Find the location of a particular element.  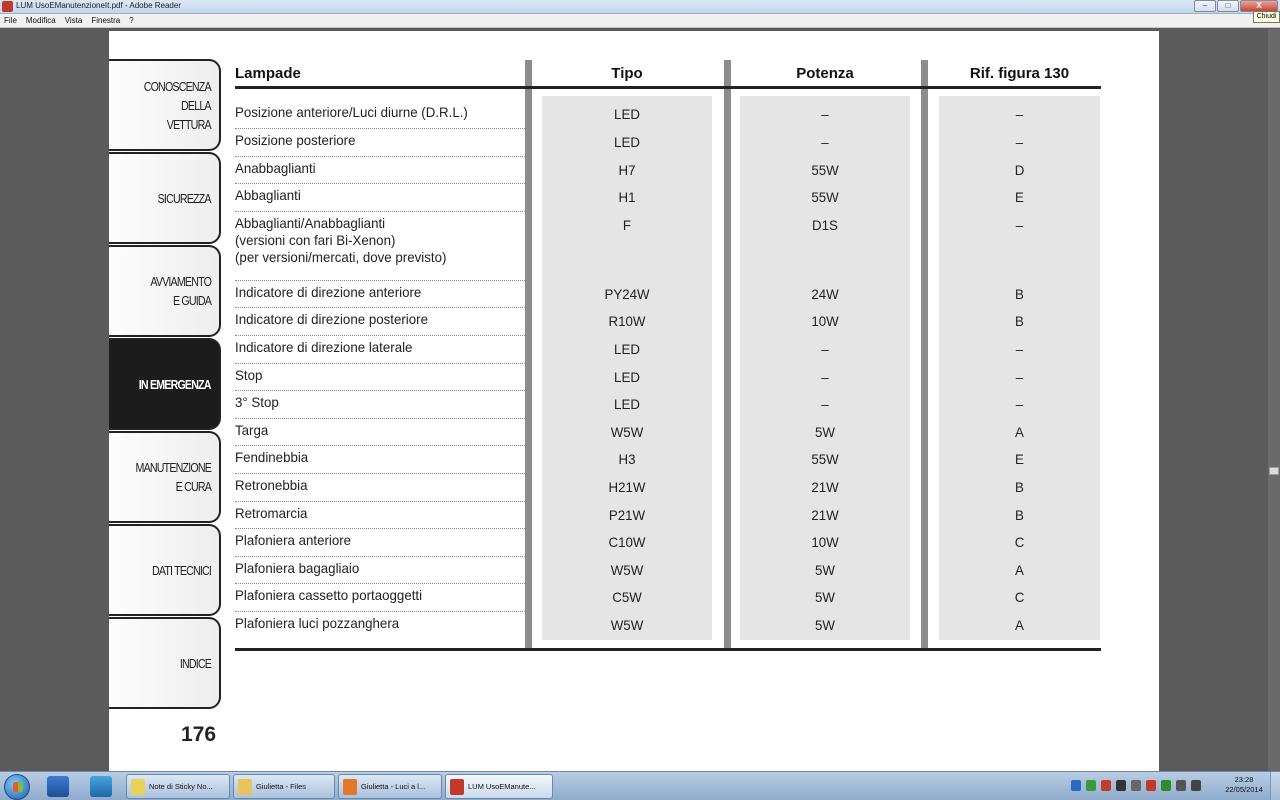

lamp-name: Plafoniera cassetto portaoggetti is located at coordinates (329, 595).